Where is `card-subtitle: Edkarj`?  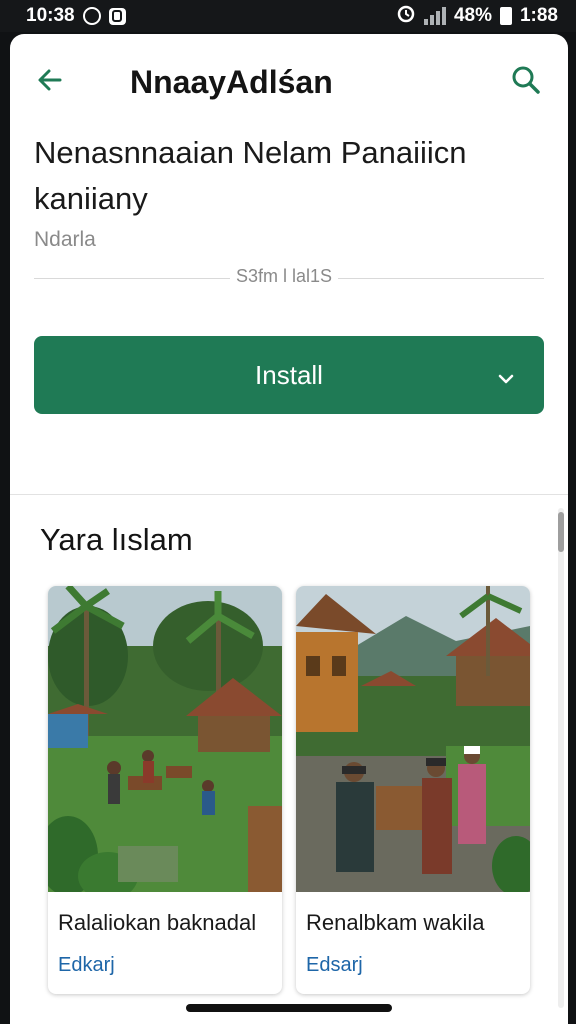 card-subtitle: Edkarj is located at coordinates (86, 965).